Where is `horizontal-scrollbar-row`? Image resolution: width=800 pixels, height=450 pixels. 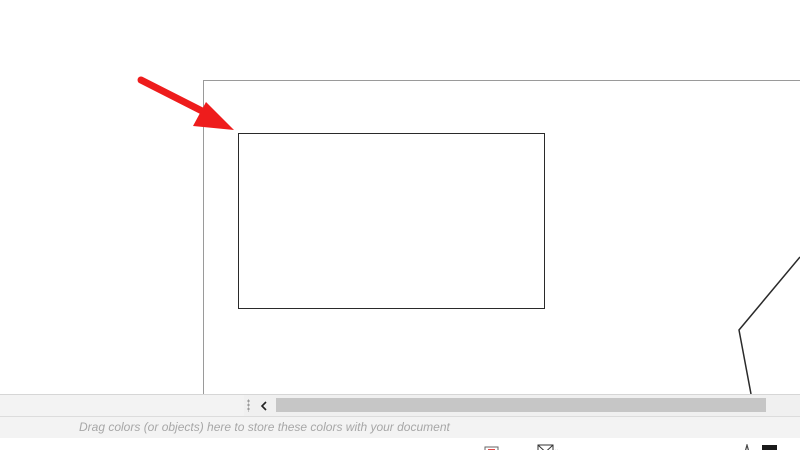 horizontal-scrollbar-row is located at coordinates (400, 405).